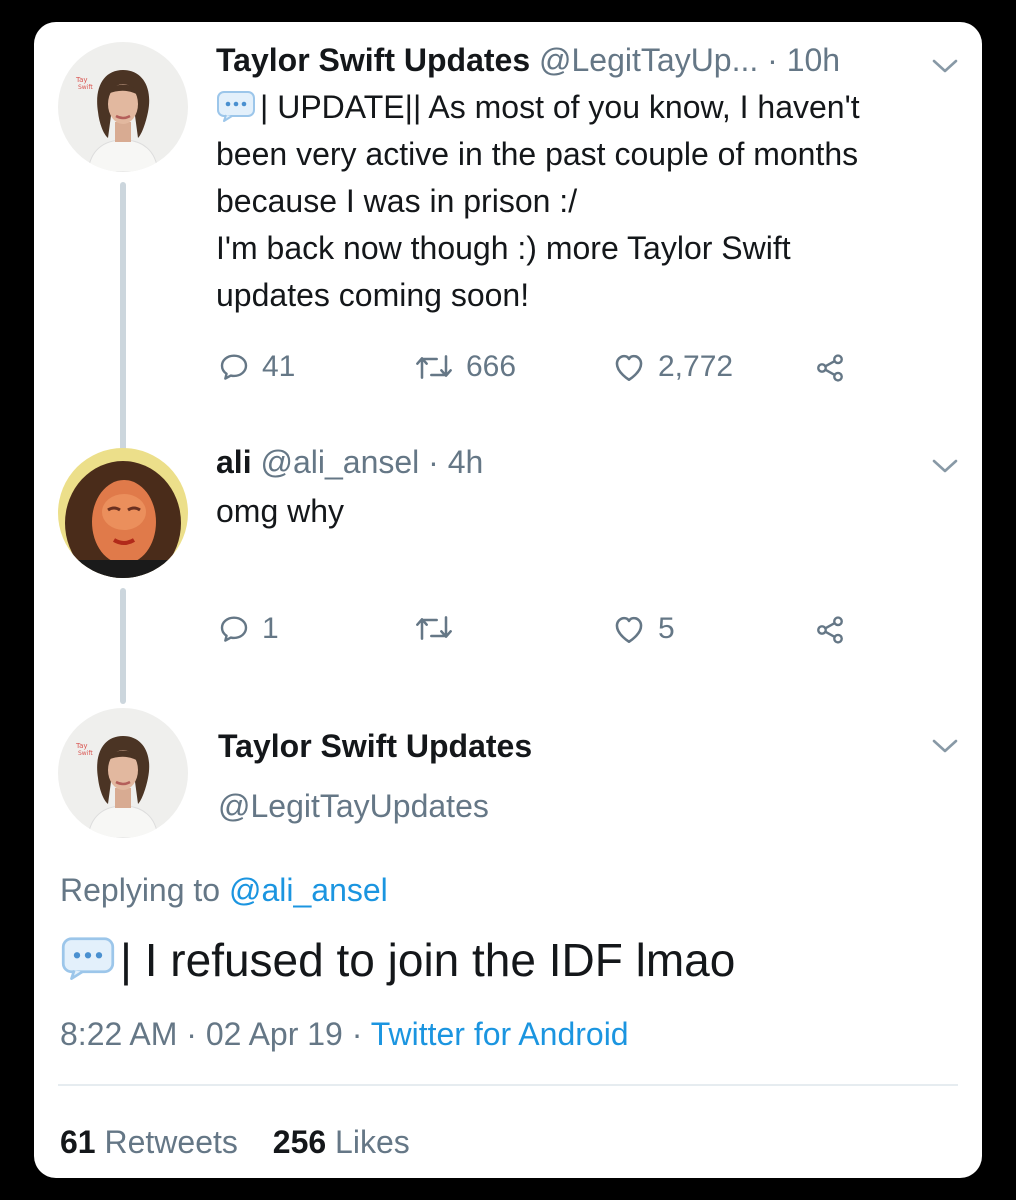 The height and width of the screenshot is (1200, 1016). What do you see at coordinates (428, 960) in the screenshot?
I see `focused-text-content: | I refused to join the IDF lmao` at bounding box center [428, 960].